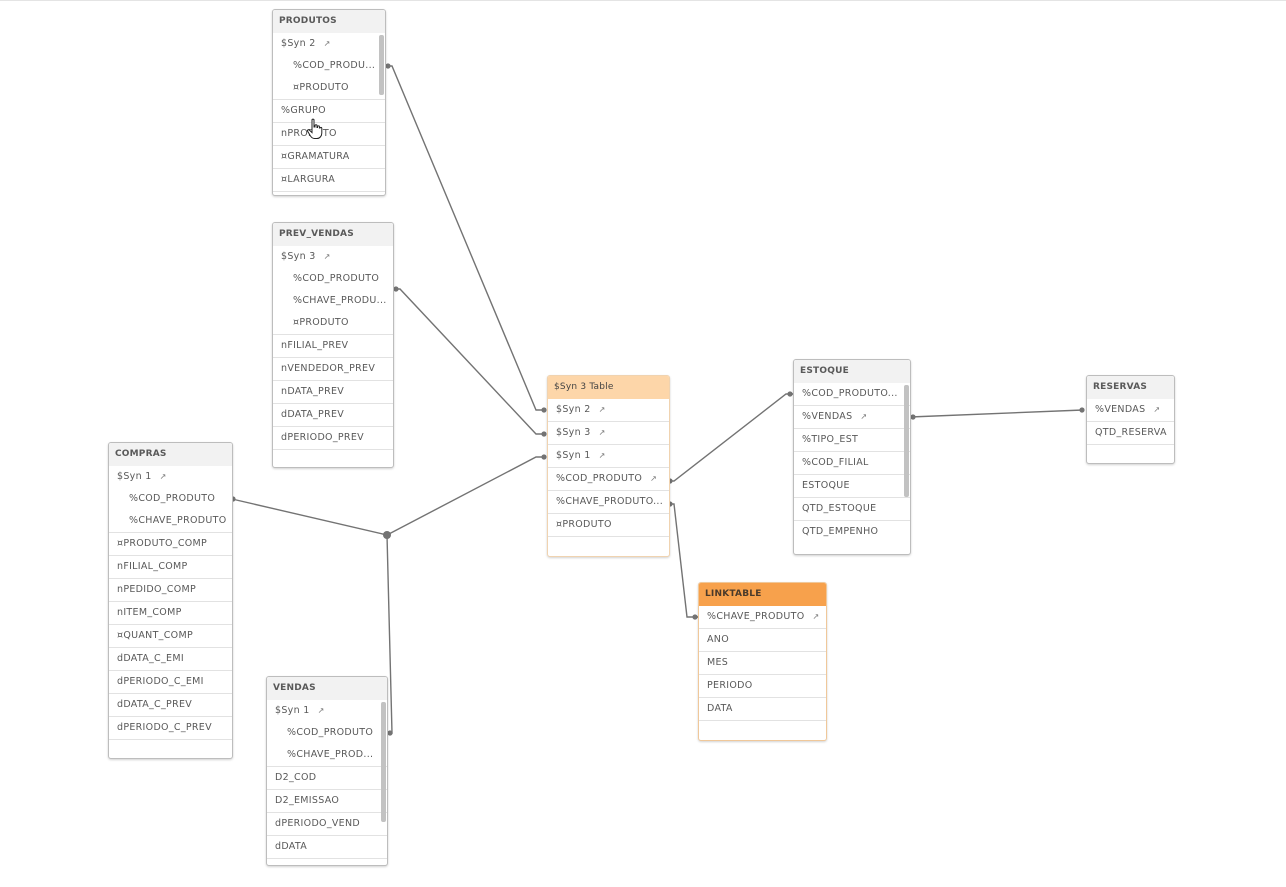  I want to click on field-synthetic-key: $Syn 2 ↗, so click(329, 44).